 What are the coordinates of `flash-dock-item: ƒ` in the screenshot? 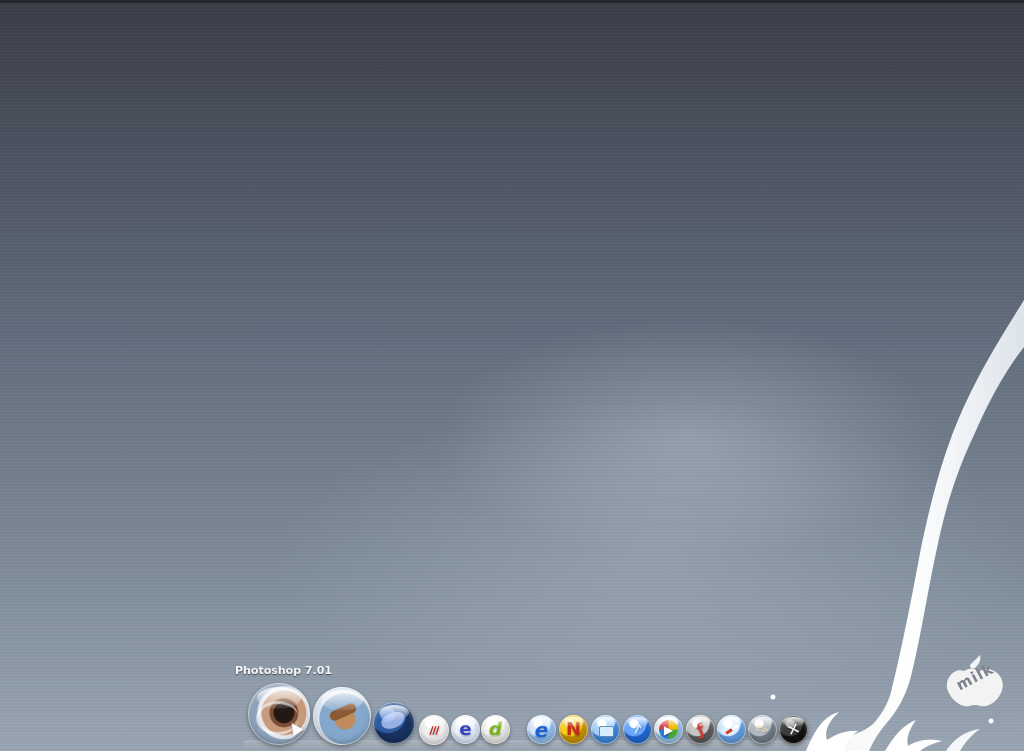 It's located at (700, 729).